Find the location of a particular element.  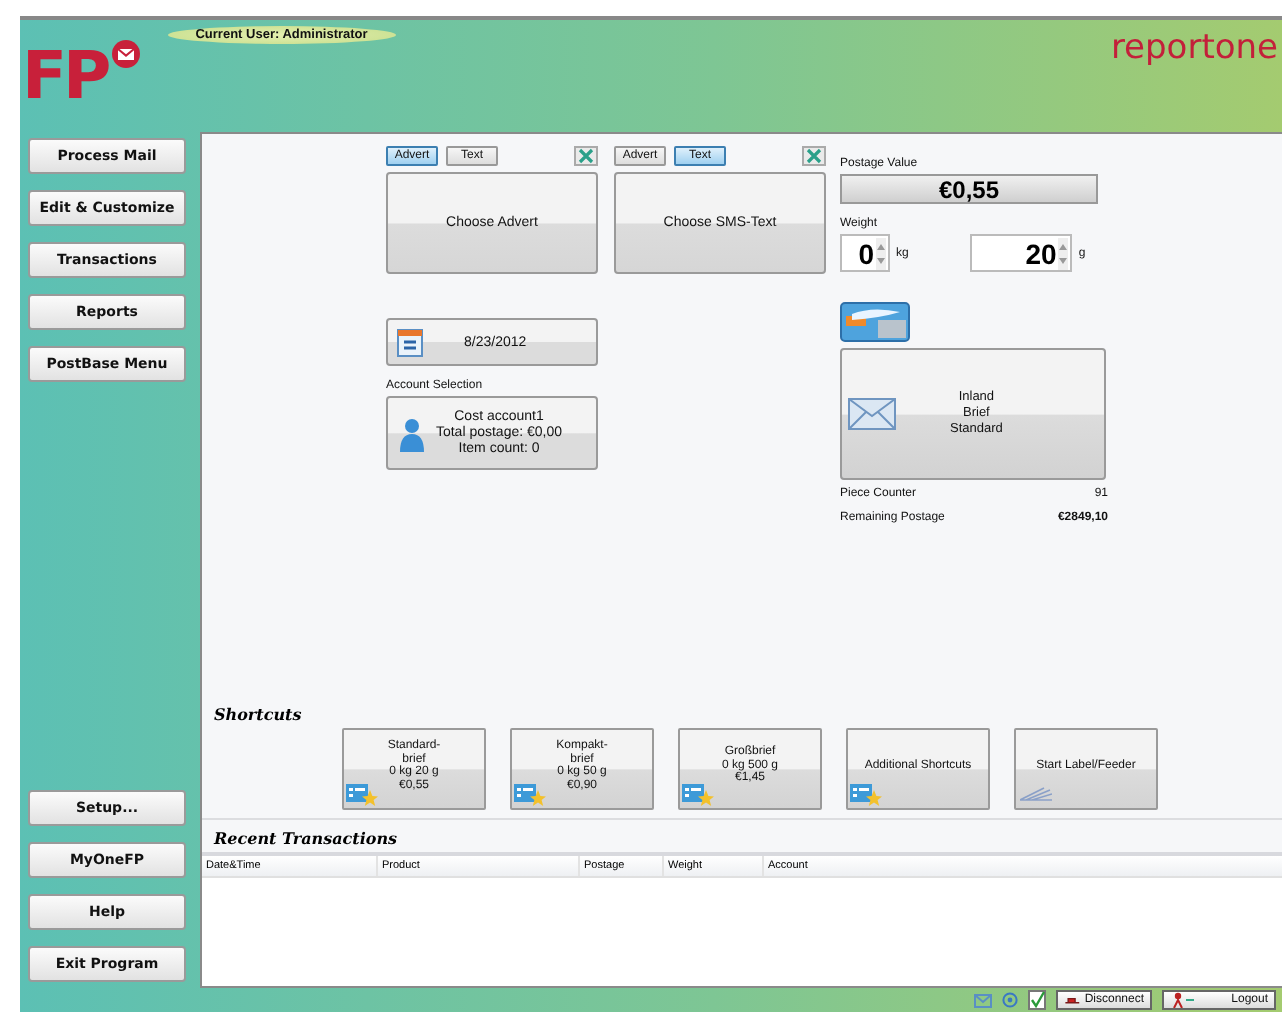

brand-name: reportone is located at coordinates (1194, 48).